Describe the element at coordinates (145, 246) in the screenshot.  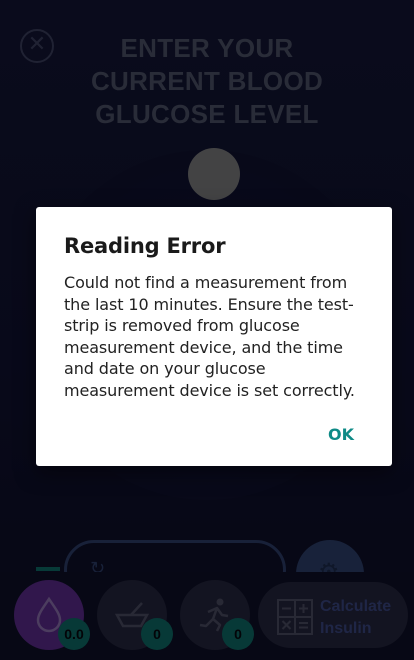
I see `dialog-title: Reading Error` at that location.